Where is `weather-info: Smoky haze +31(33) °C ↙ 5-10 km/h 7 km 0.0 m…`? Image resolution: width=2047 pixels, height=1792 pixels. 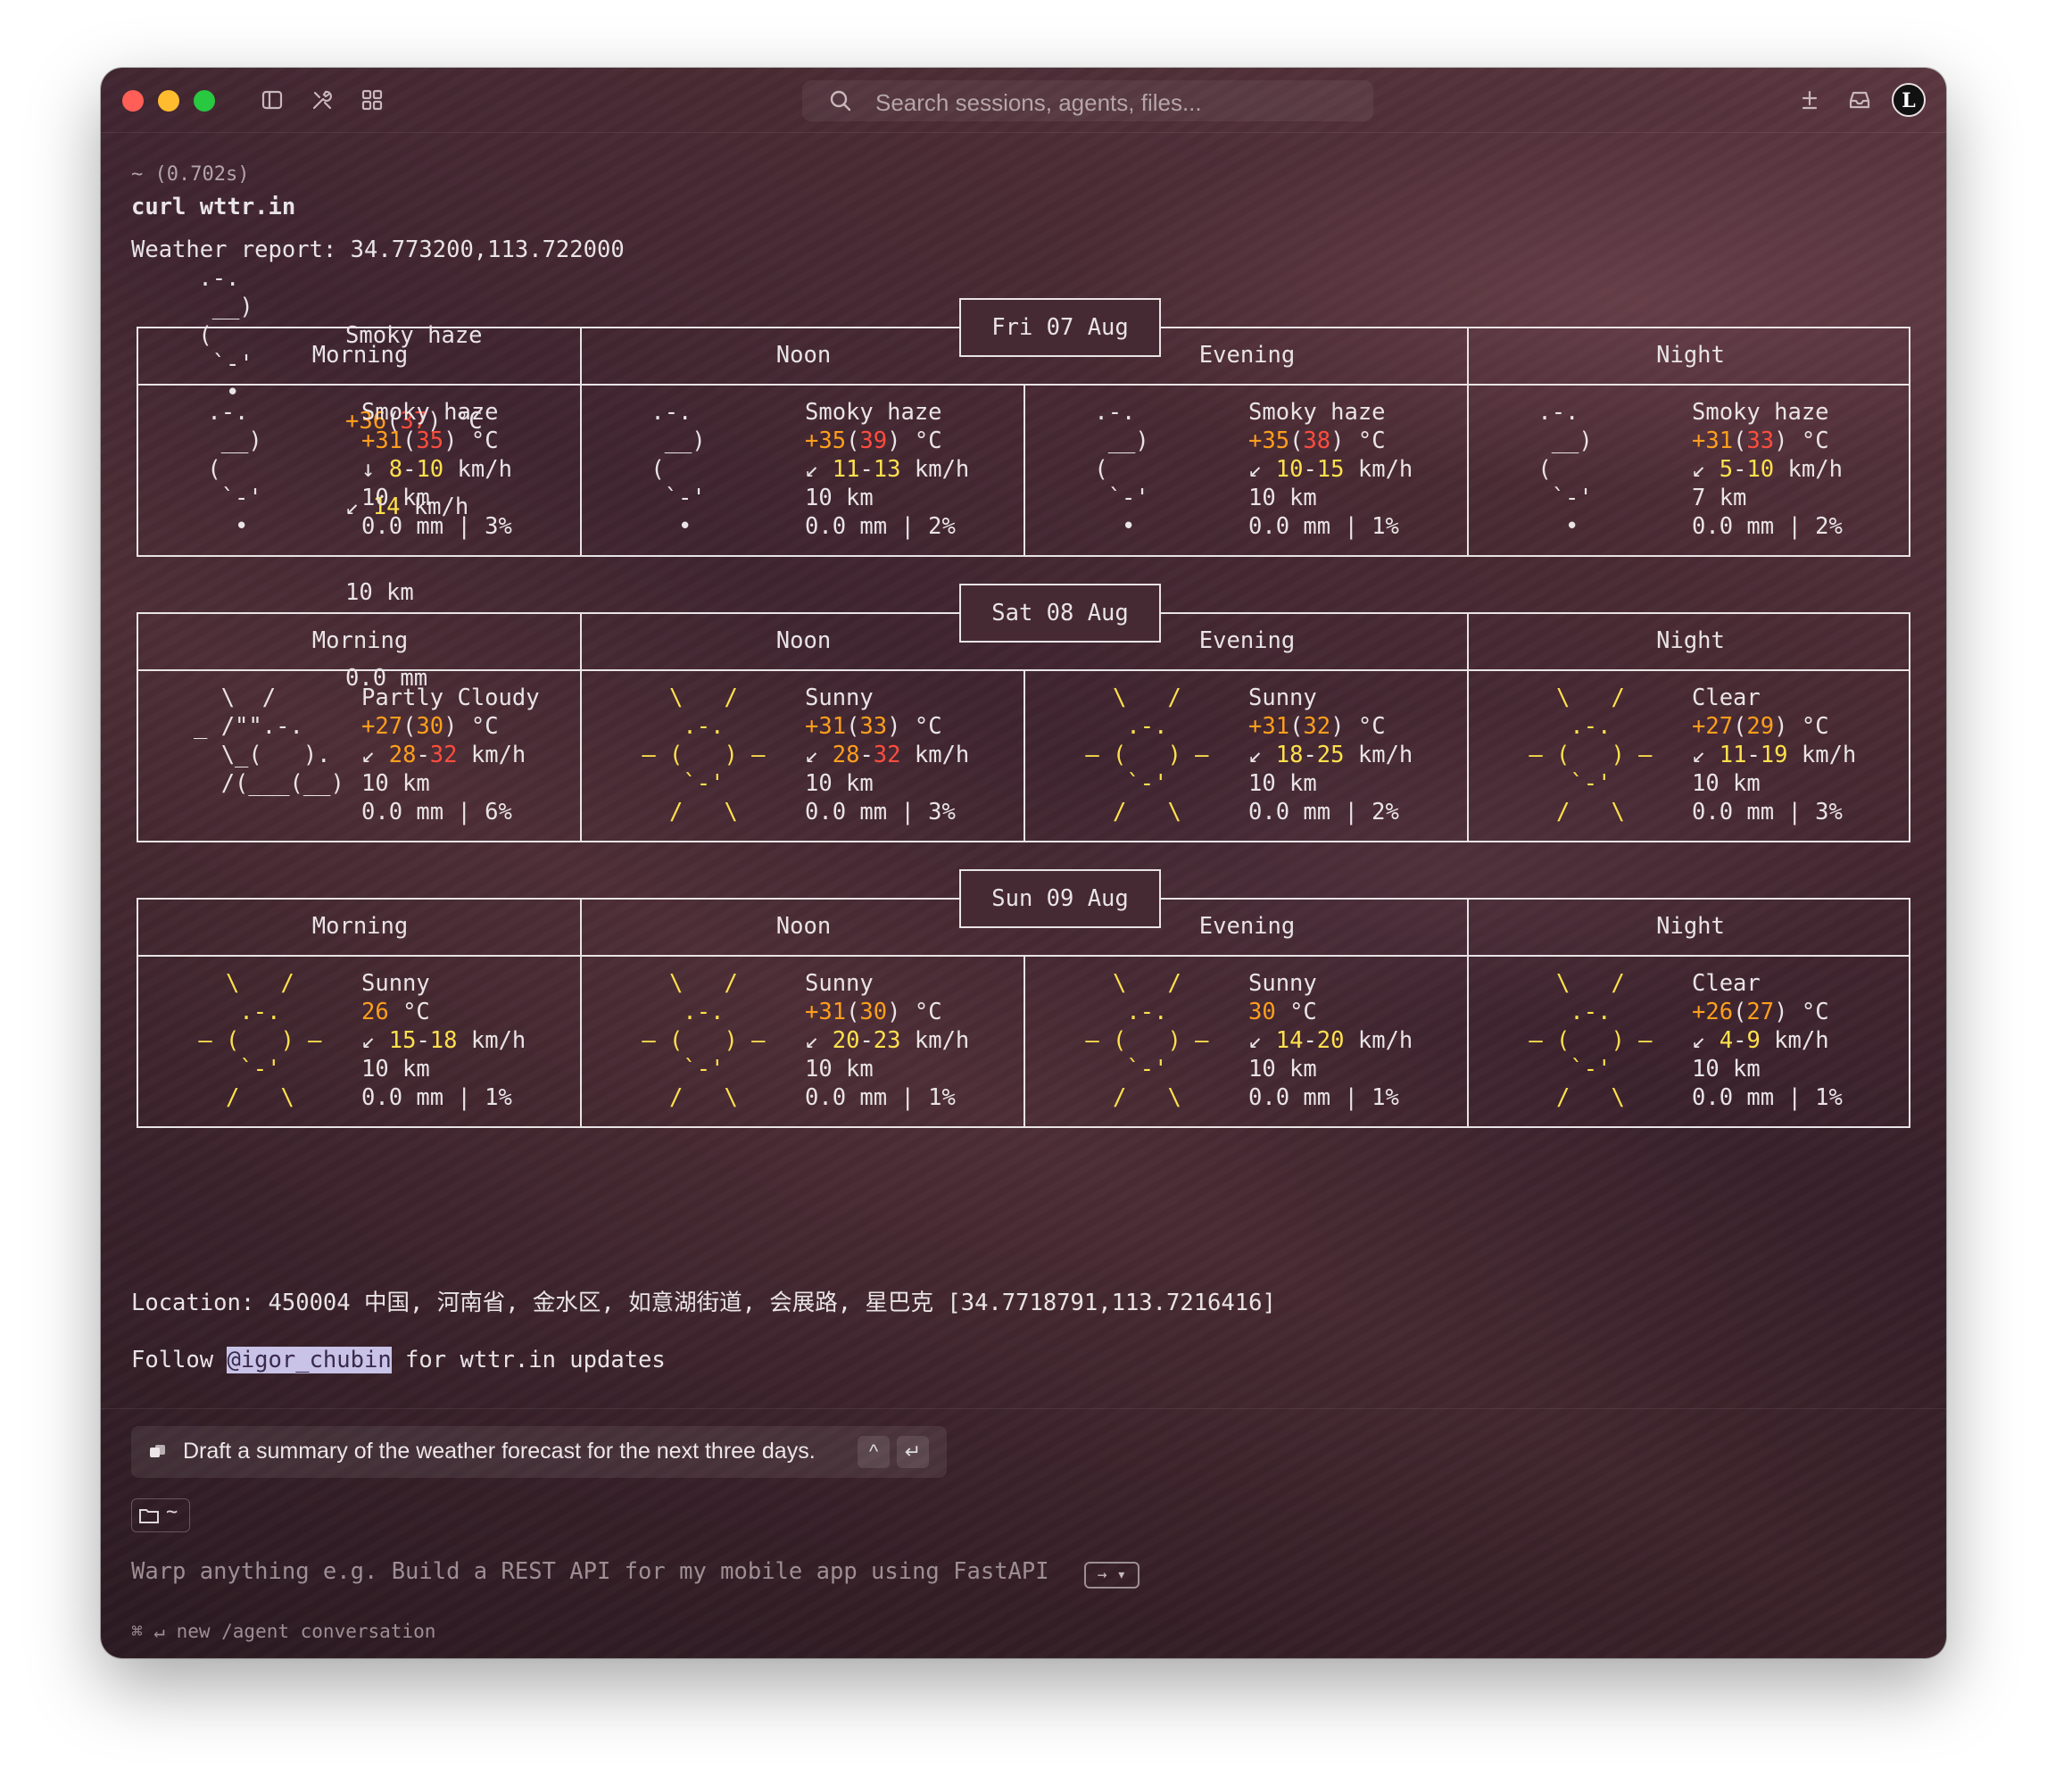 weather-info: Smoky haze +31(33) °C ↙ 5-10 km/h 7 km 0.0 m… is located at coordinates (1768, 469).